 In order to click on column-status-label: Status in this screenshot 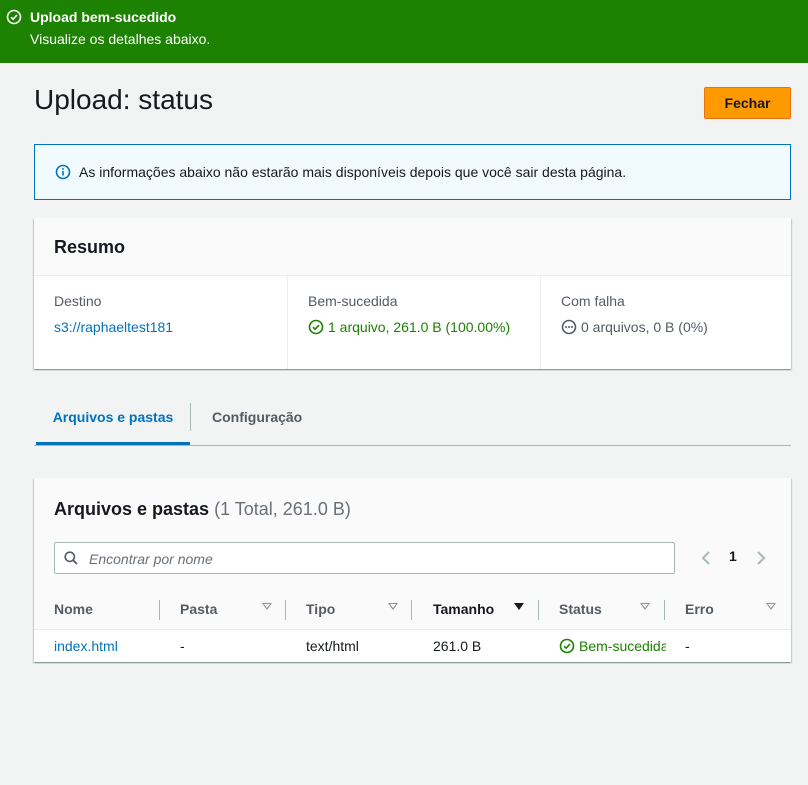, I will do `click(580, 609)`.